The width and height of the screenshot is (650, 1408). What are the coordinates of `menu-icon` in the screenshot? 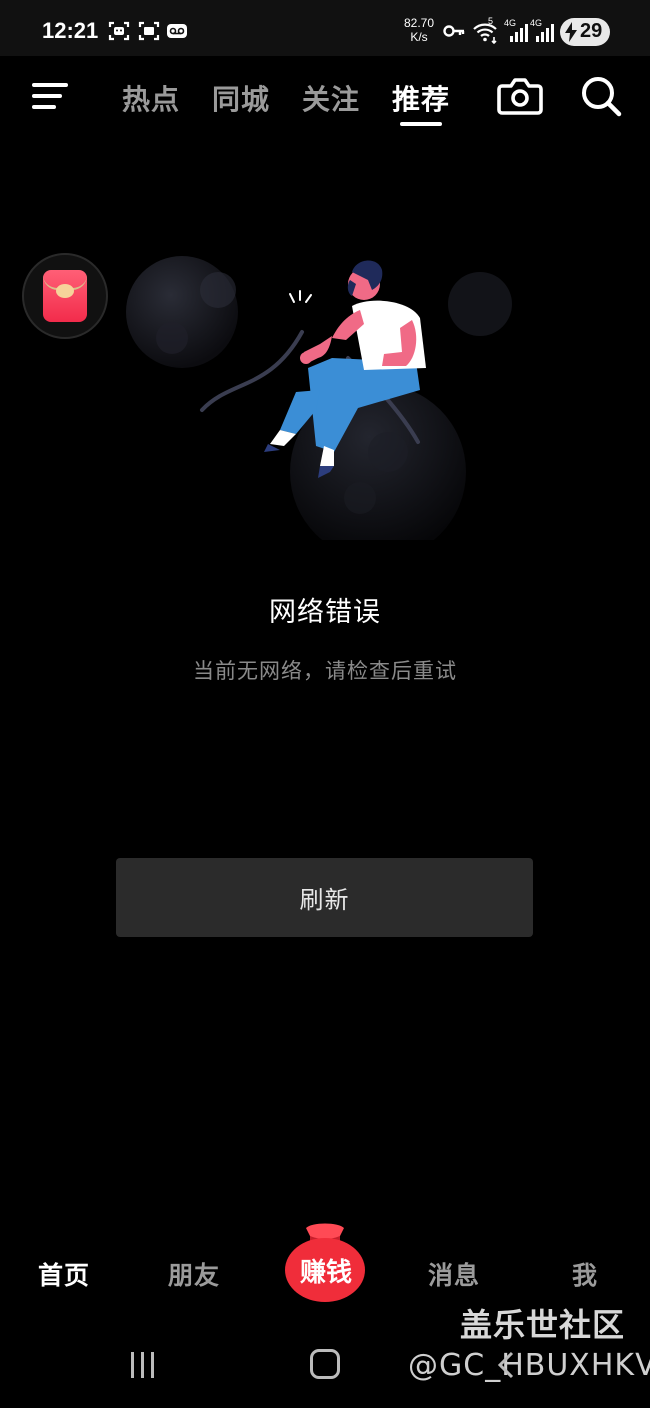 It's located at (50, 96).